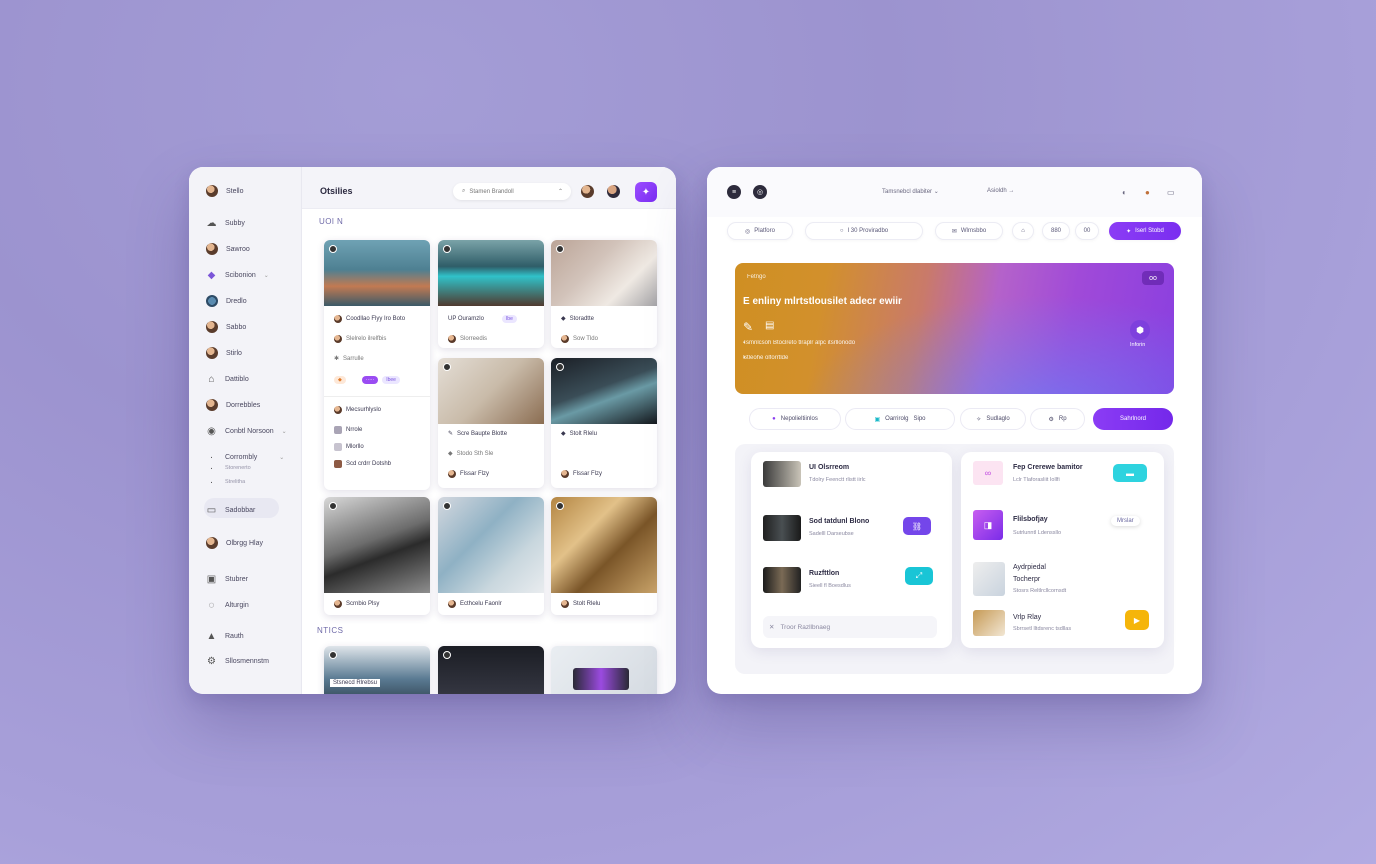 This screenshot has width=1376, height=864. I want to click on sidebar-item: Stirlo, so click(224, 353).